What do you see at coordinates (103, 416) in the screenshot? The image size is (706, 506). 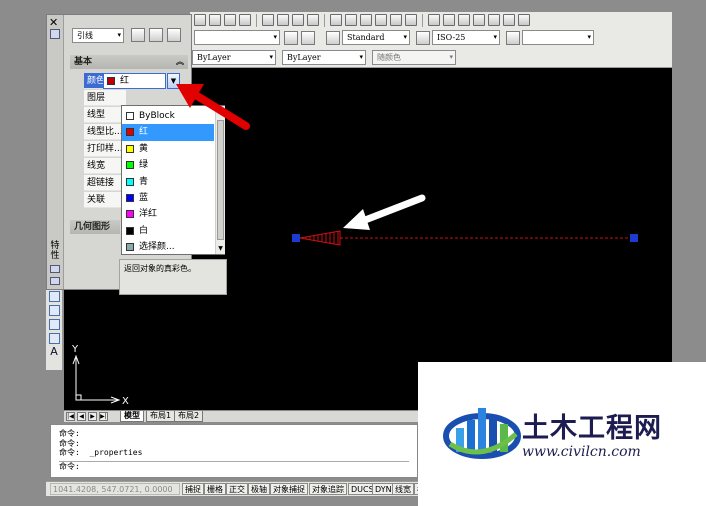 I see `last-tab-arrow-icon: ▶|` at bounding box center [103, 416].